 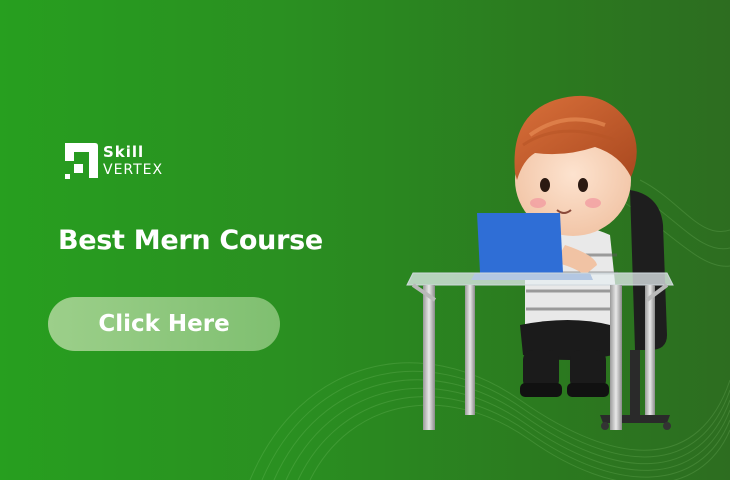 I want to click on skill-vertex-logo: Skill VERTEX, so click(x=122, y=162).